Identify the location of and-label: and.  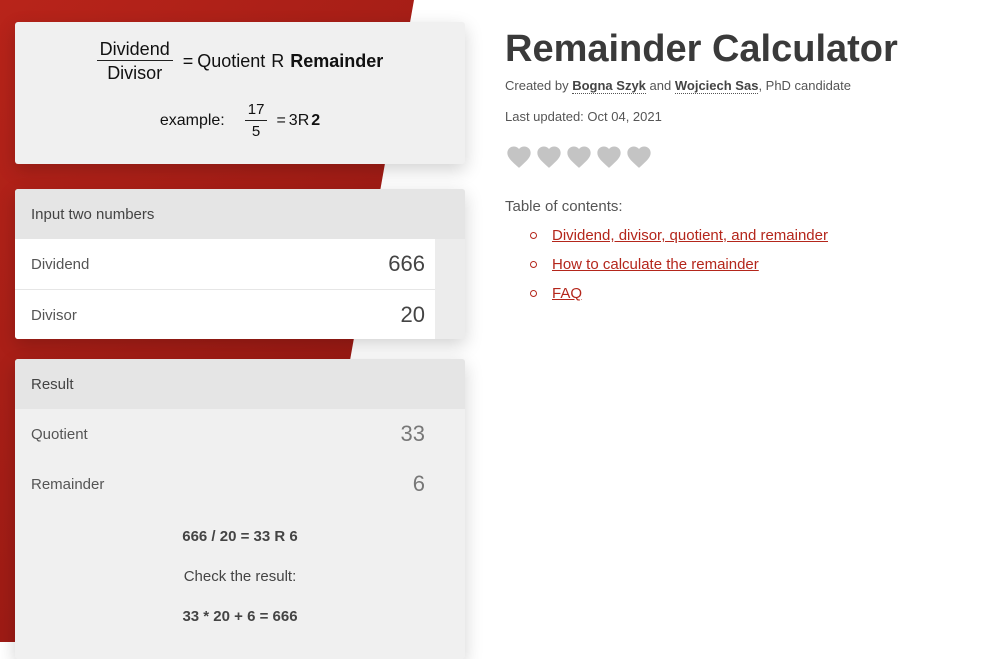
(660, 85).